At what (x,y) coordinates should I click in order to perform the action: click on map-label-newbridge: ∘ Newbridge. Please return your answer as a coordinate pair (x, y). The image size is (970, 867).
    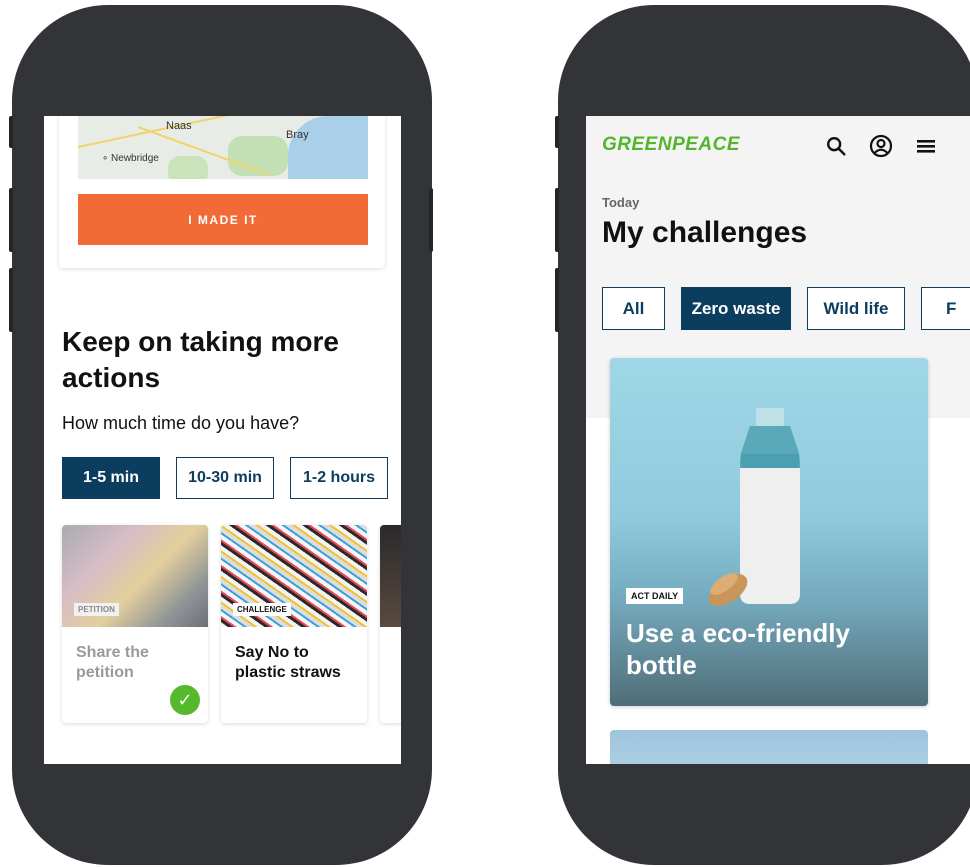
    Looking at the image, I should click on (130, 158).